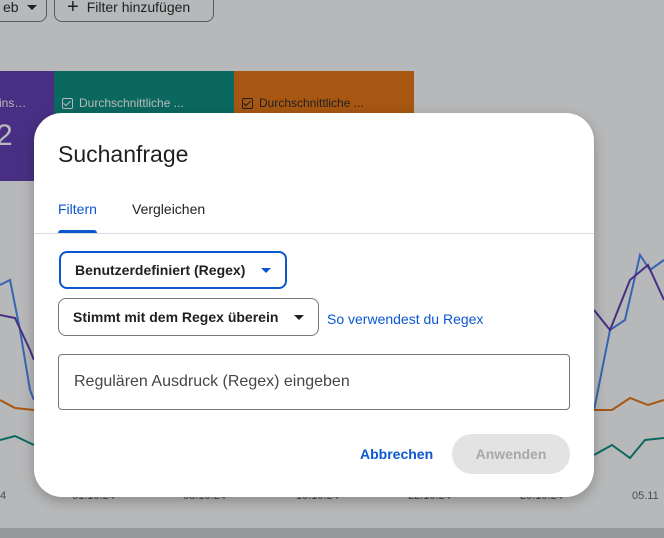  What do you see at coordinates (160, 270) in the screenshot?
I see `filter-type-value: Benutzerdefiniert (Regex)` at bounding box center [160, 270].